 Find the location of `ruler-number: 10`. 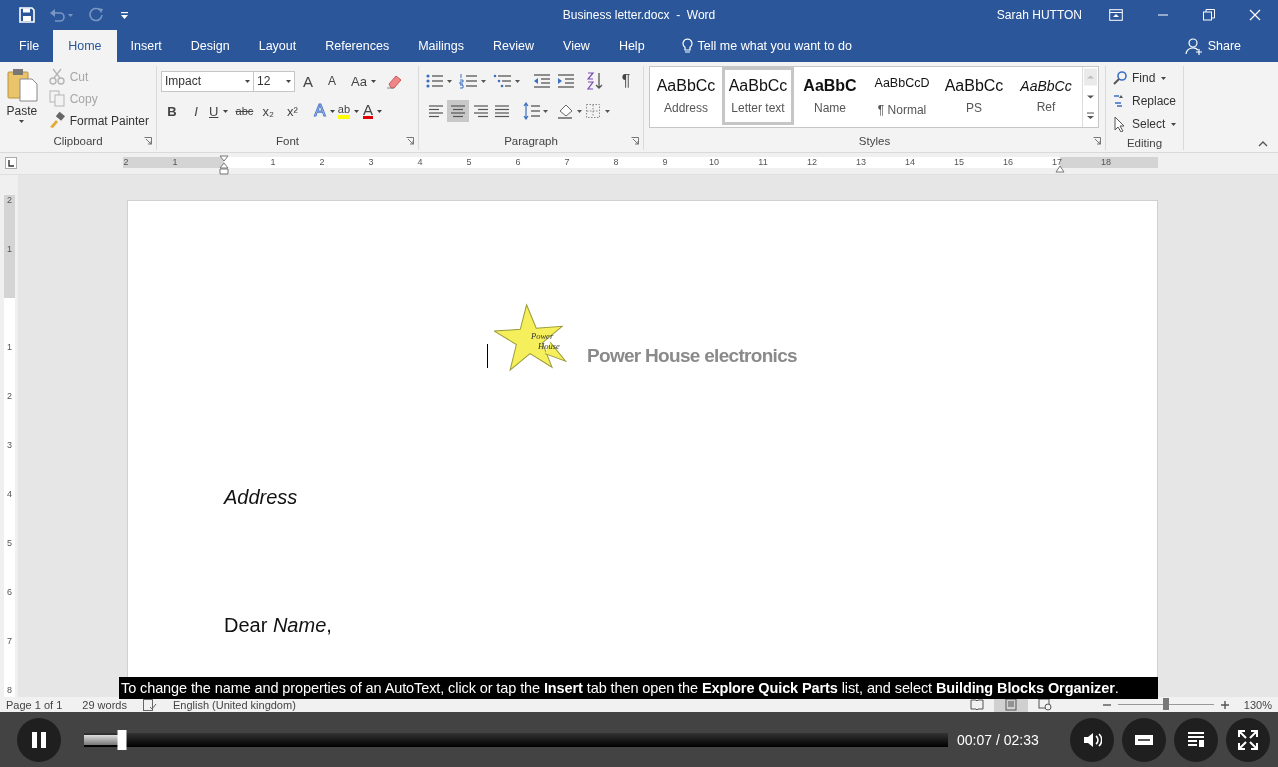

ruler-number: 10 is located at coordinates (714, 162).